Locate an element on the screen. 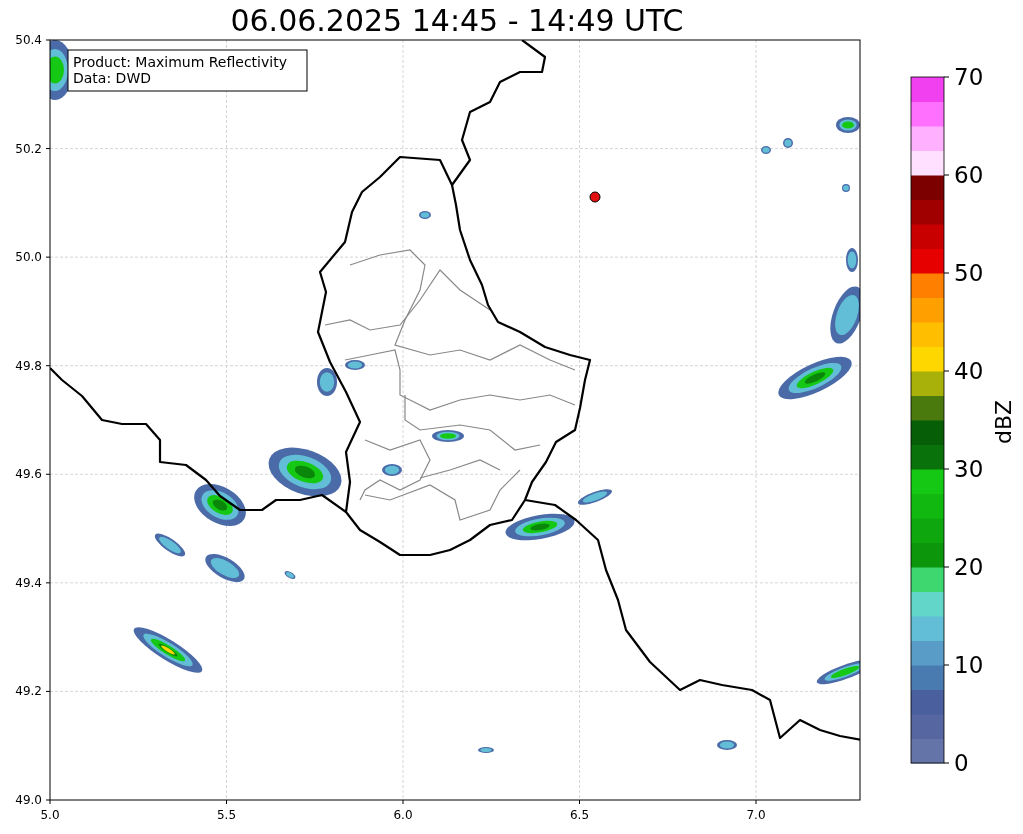 Image resolution: width=1023 pixels, height=834 pixels. axis-tick-label: 50.0 is located at coordinates (28, 257).